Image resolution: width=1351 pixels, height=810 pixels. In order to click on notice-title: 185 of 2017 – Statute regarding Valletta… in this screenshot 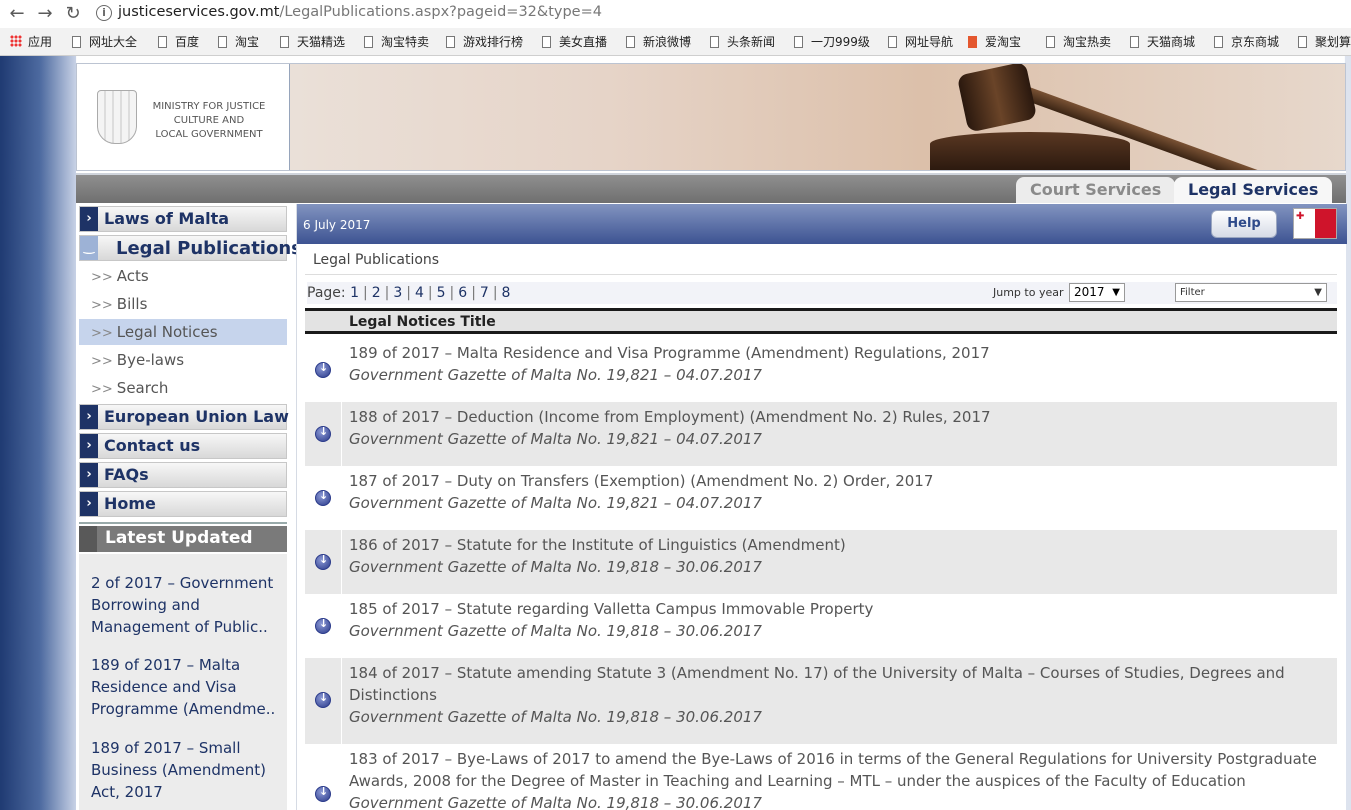, I will do `click(839, 609)`.